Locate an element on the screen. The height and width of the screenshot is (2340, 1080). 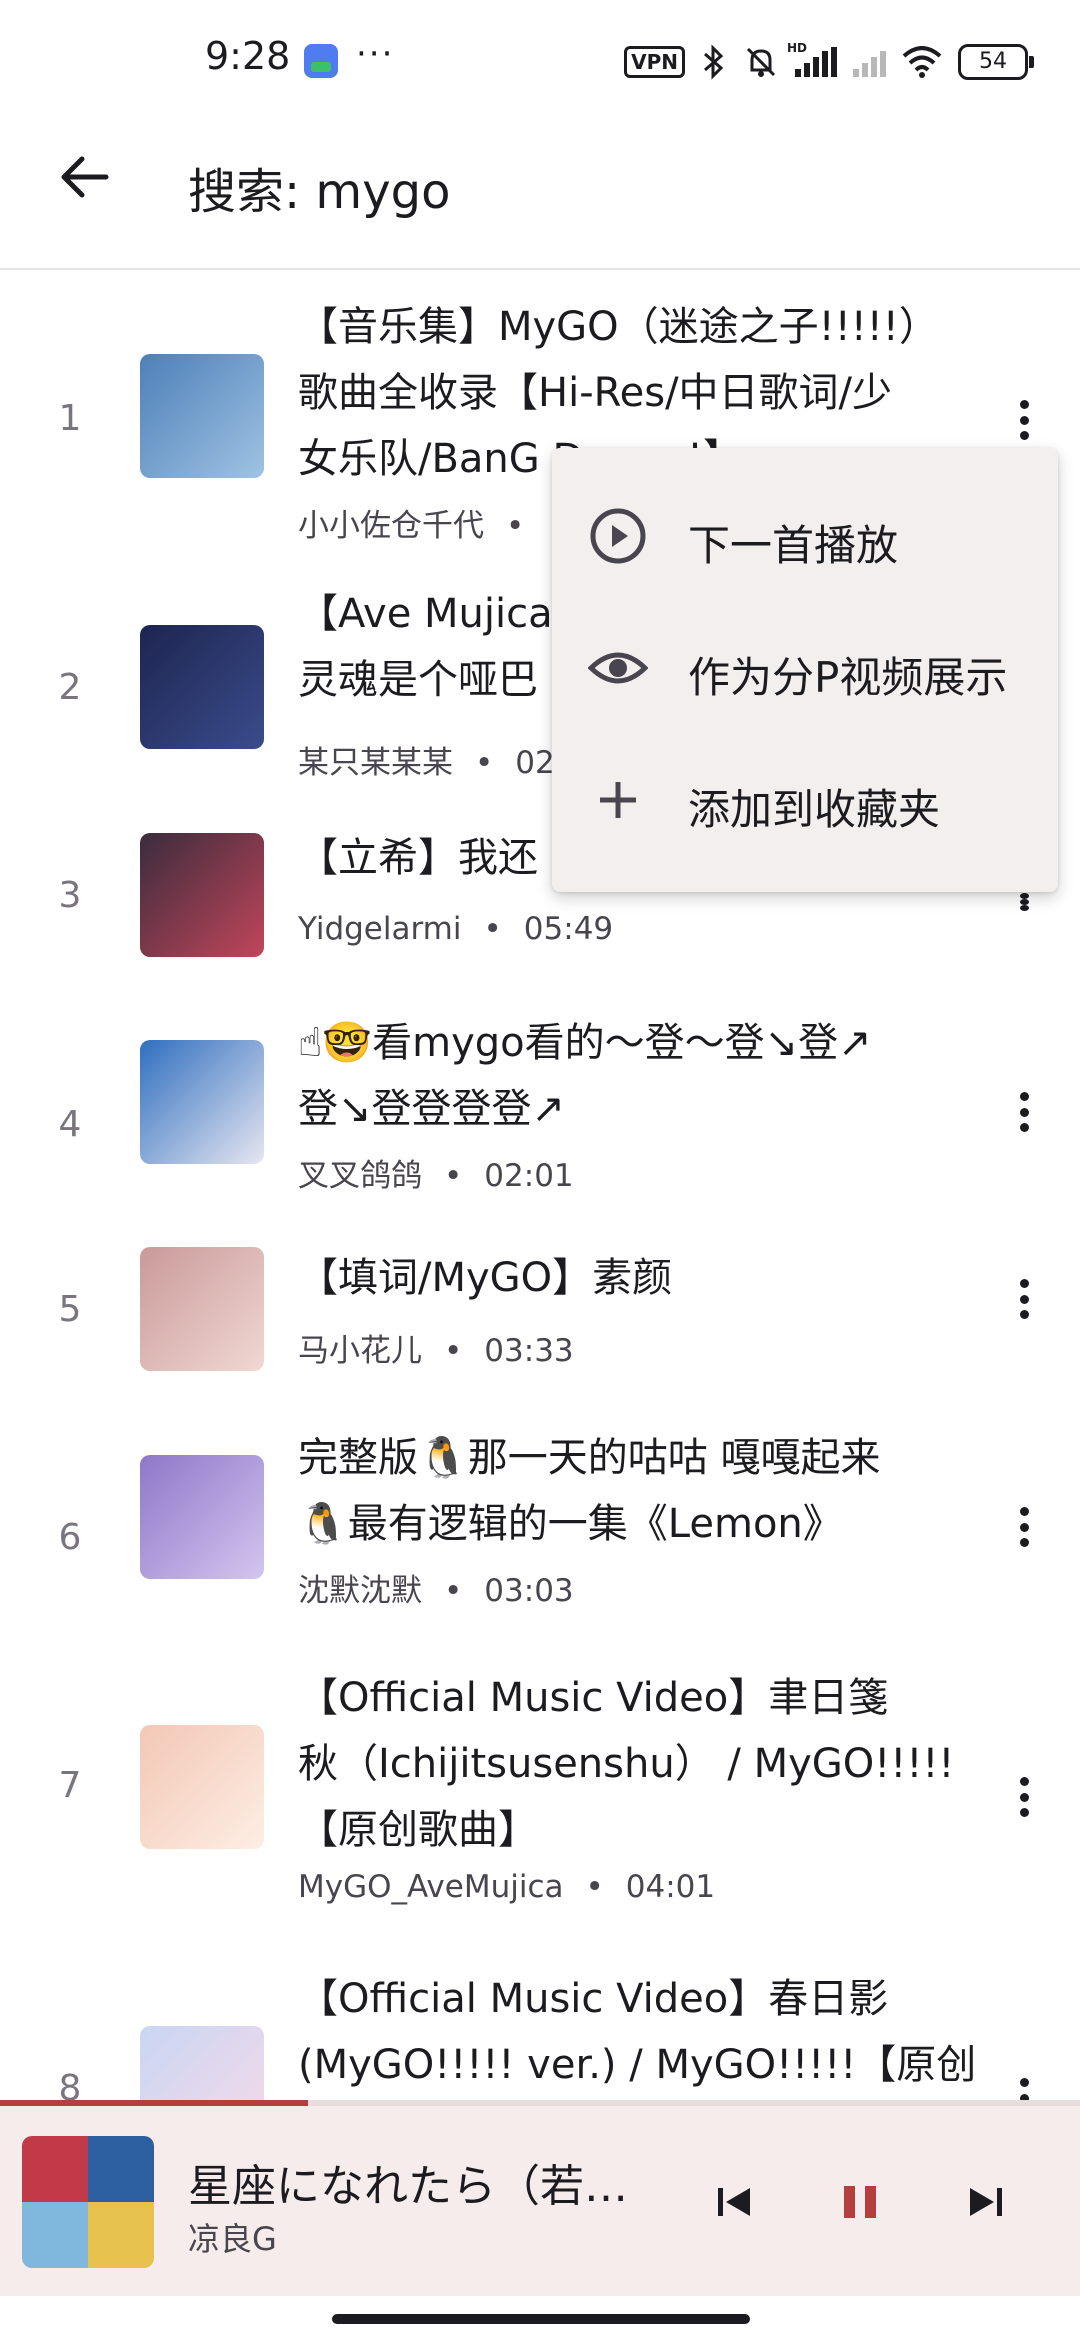
item-index: 2 is located at coordinates (70, 687).